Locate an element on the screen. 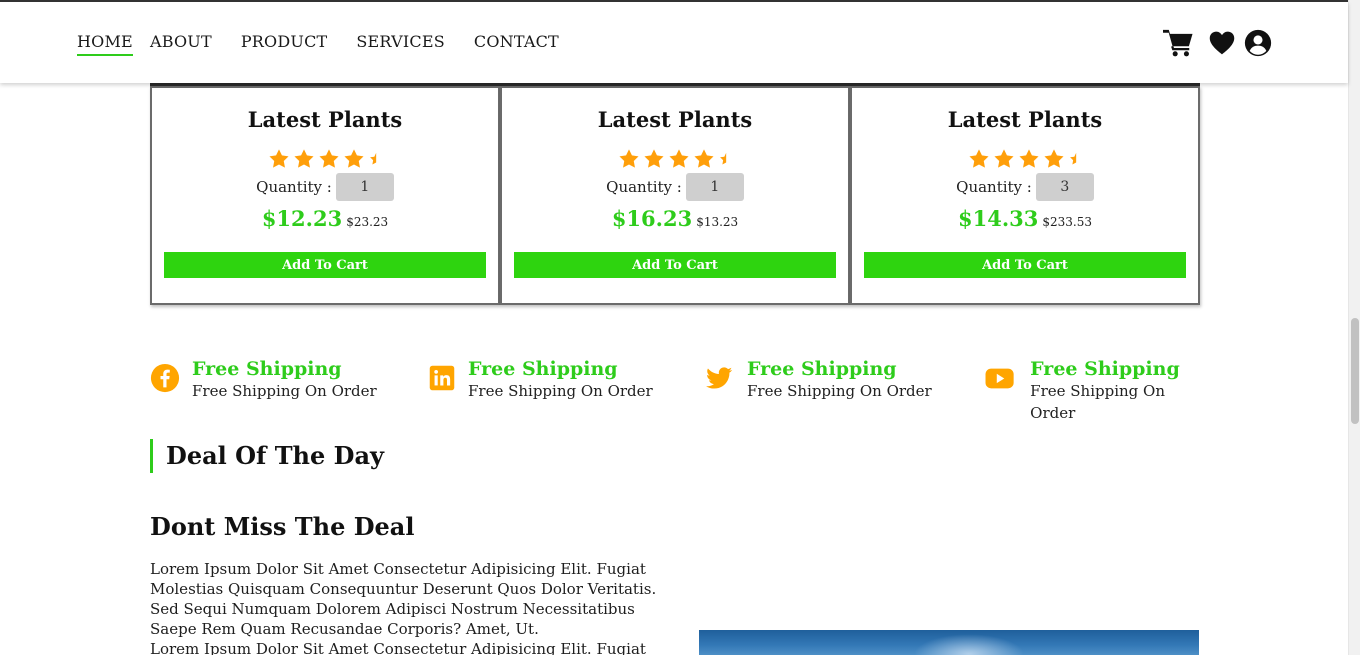 This screenshot has width=1360, height=655. current-price: $16.23 is located at coordinates (652, 218).